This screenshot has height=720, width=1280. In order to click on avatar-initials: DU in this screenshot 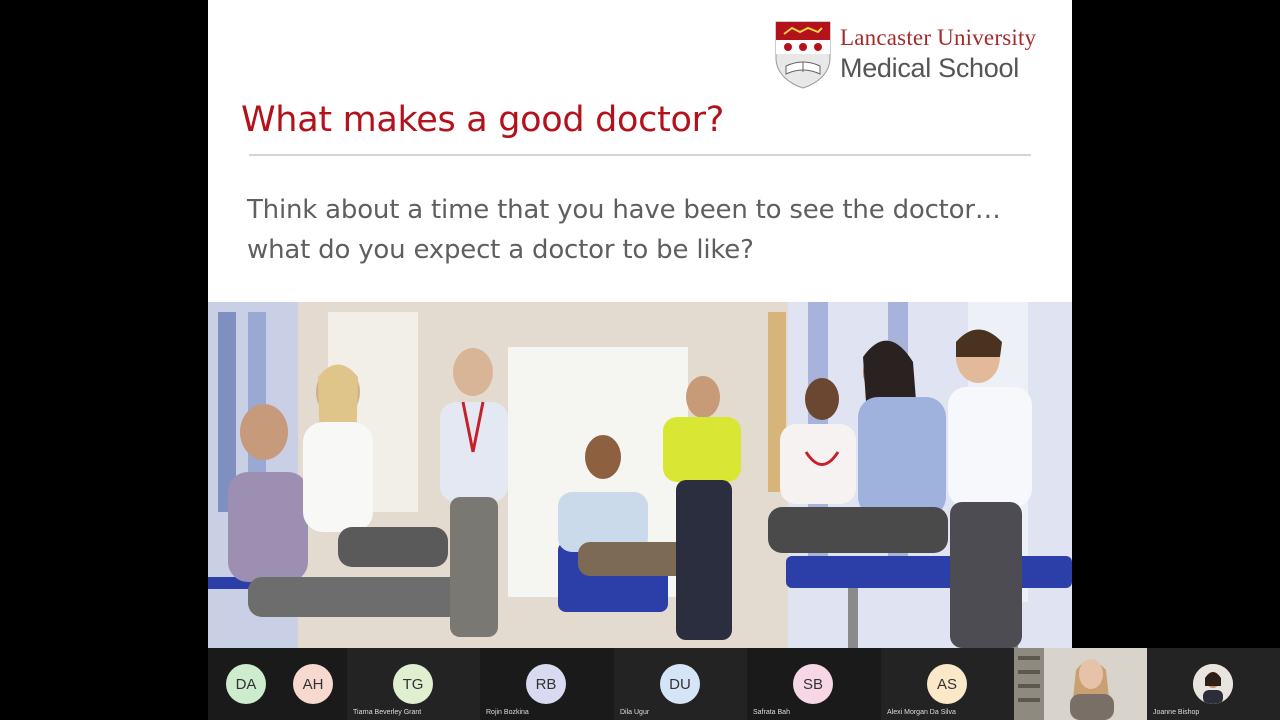, I will do `click(680, 684)`.